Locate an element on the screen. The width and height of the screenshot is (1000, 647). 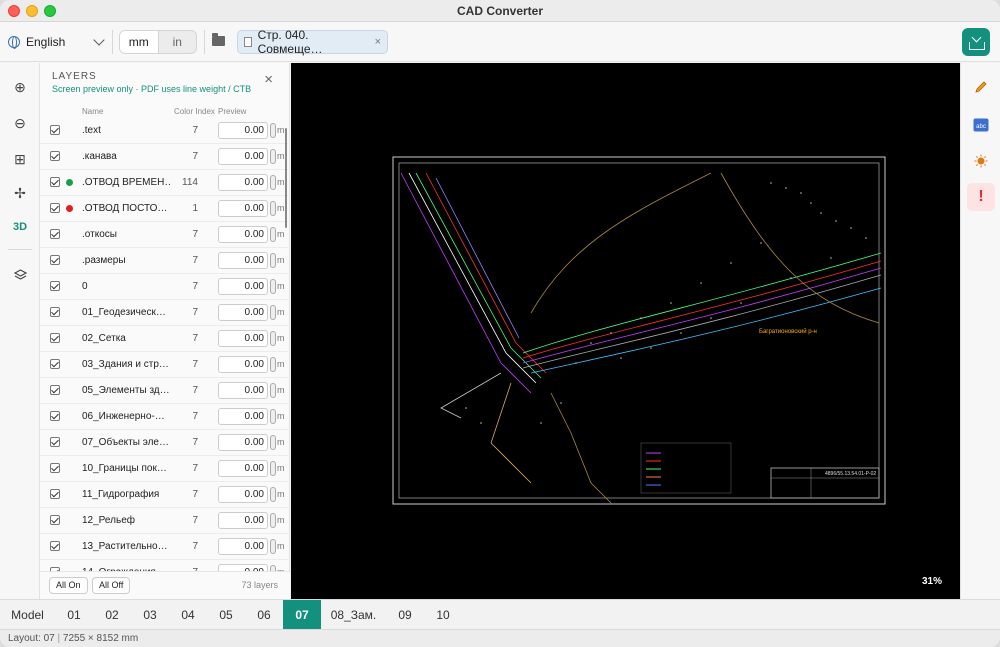
layer-row: 05_Элементы зд… 7 0.00 m is located at coordinates (165, 391).